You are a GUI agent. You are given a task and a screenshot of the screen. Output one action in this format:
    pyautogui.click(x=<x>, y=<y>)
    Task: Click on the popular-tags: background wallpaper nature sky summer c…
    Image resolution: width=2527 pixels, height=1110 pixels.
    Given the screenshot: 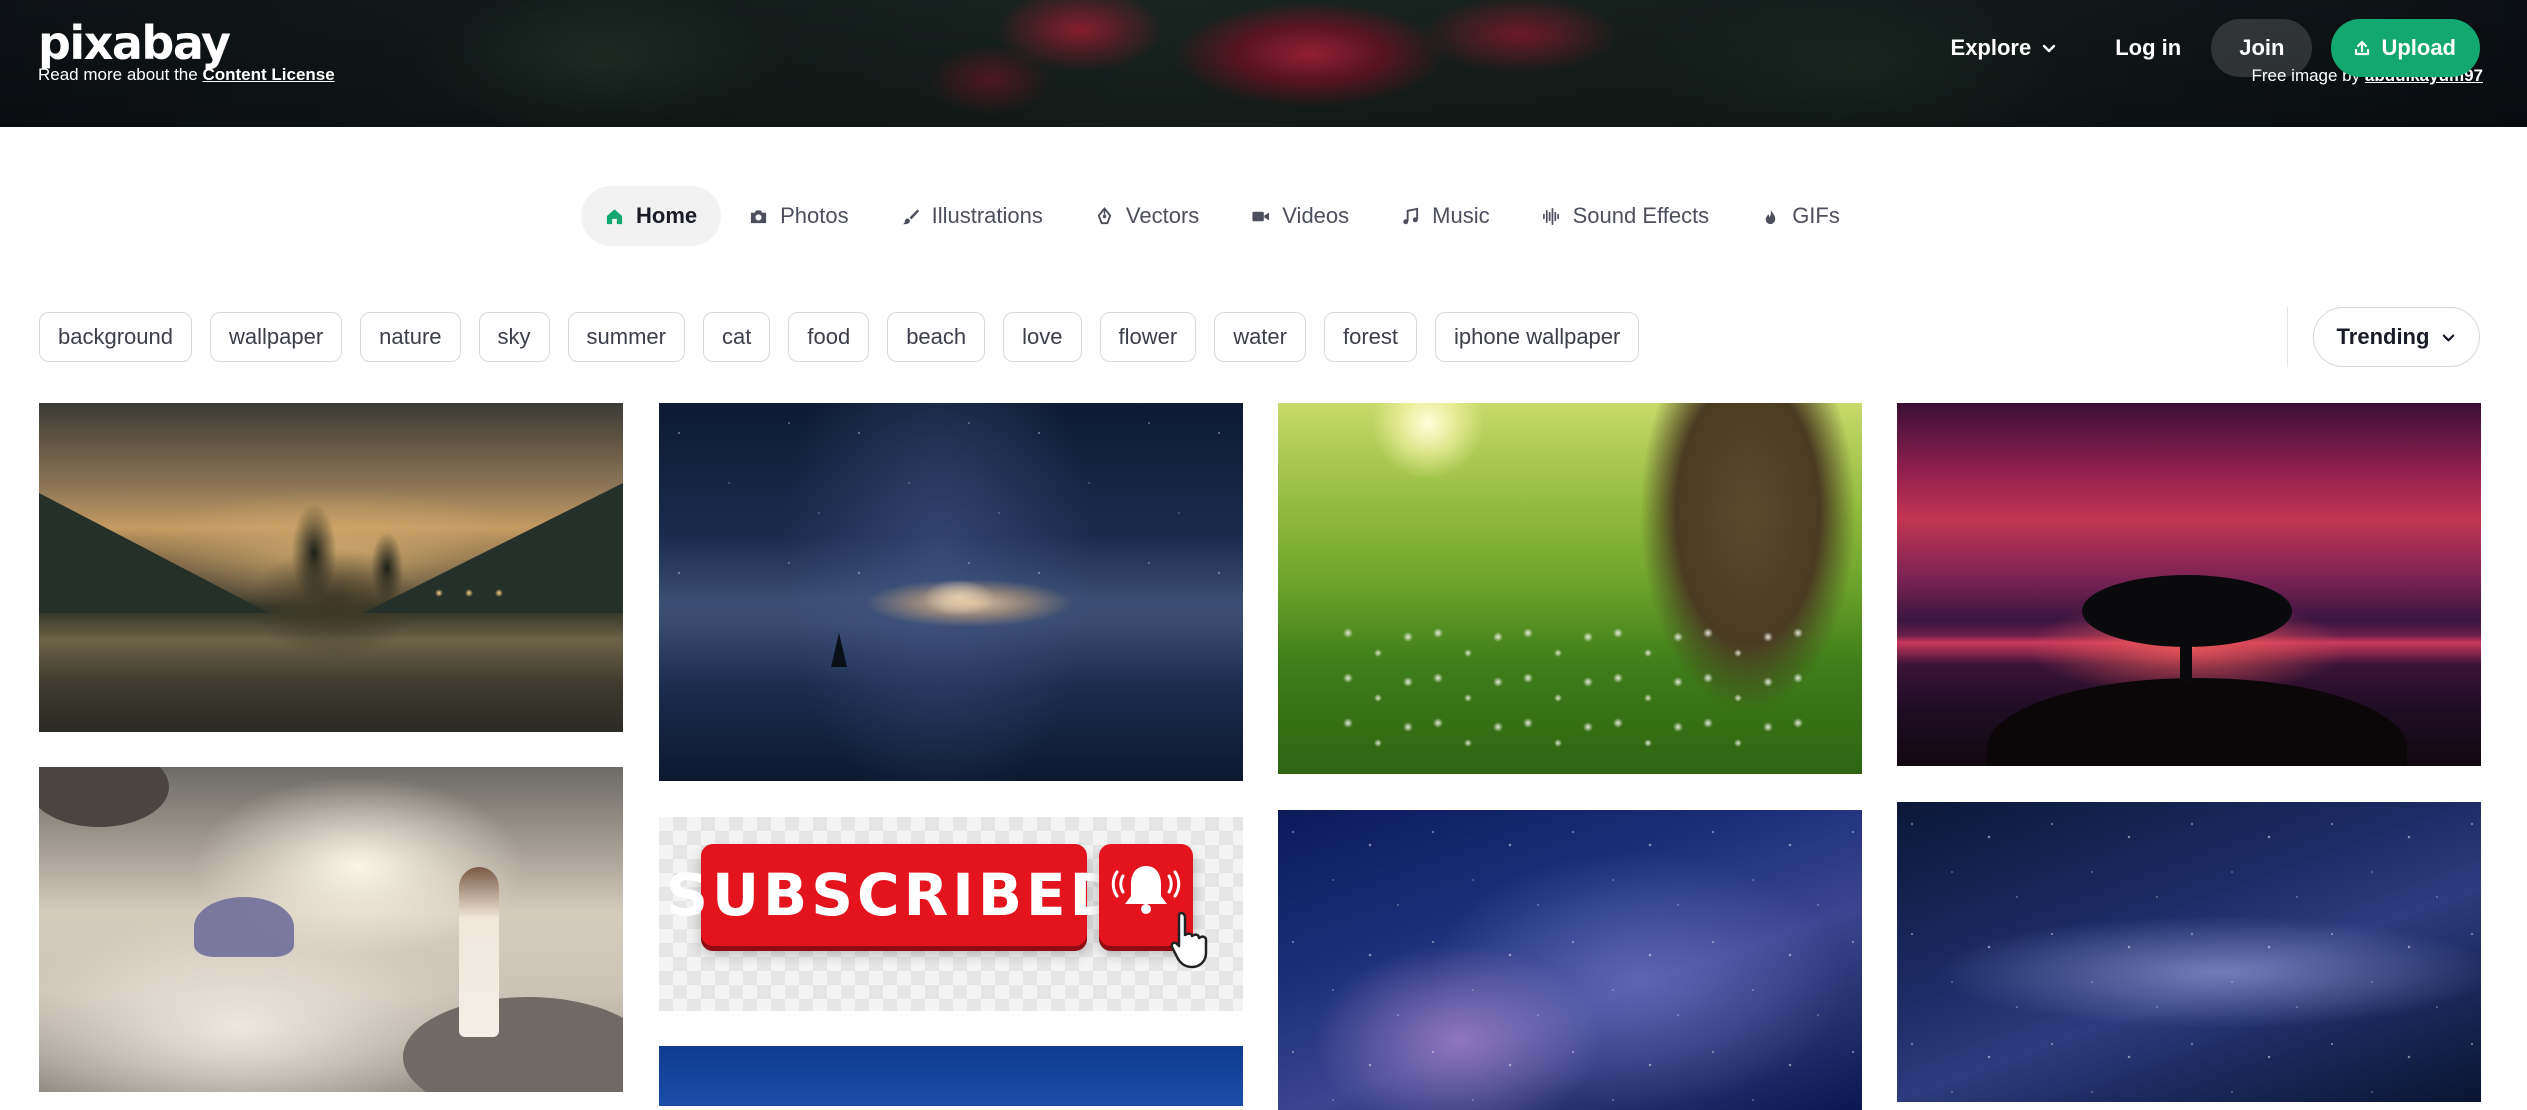 What is the action you would take?
    pyautogui.click(x=839, y=337)
    